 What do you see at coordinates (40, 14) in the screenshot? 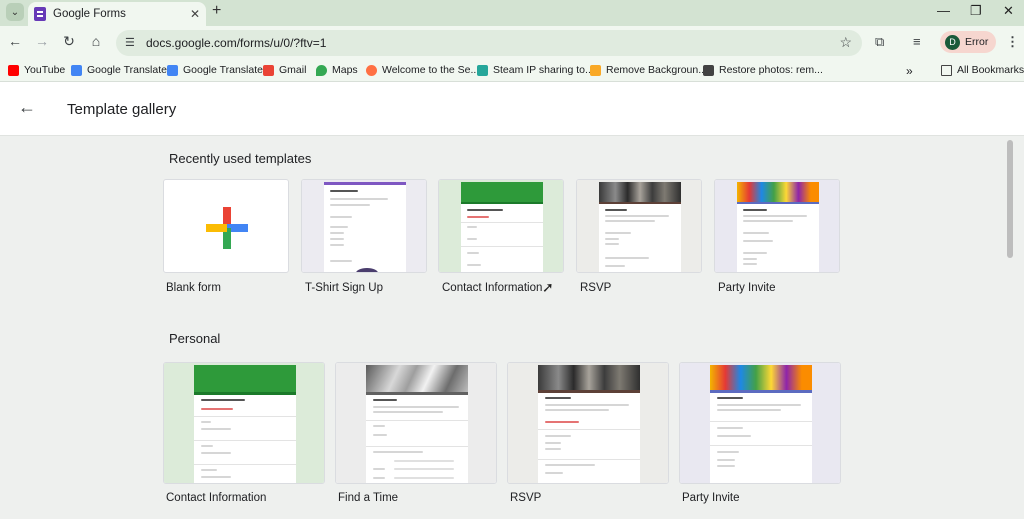
I see `google-forms-icon` at bounding box center [40, 14].